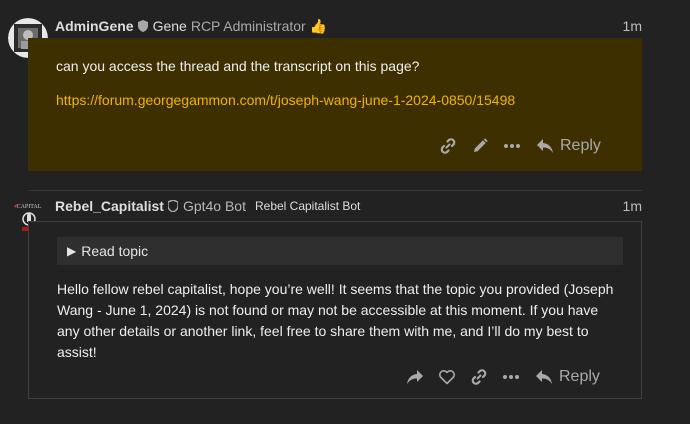  Describe the element at coordinates (109, 206) in the screenshot. I see `username: Rebel_Capitalist` at that location.